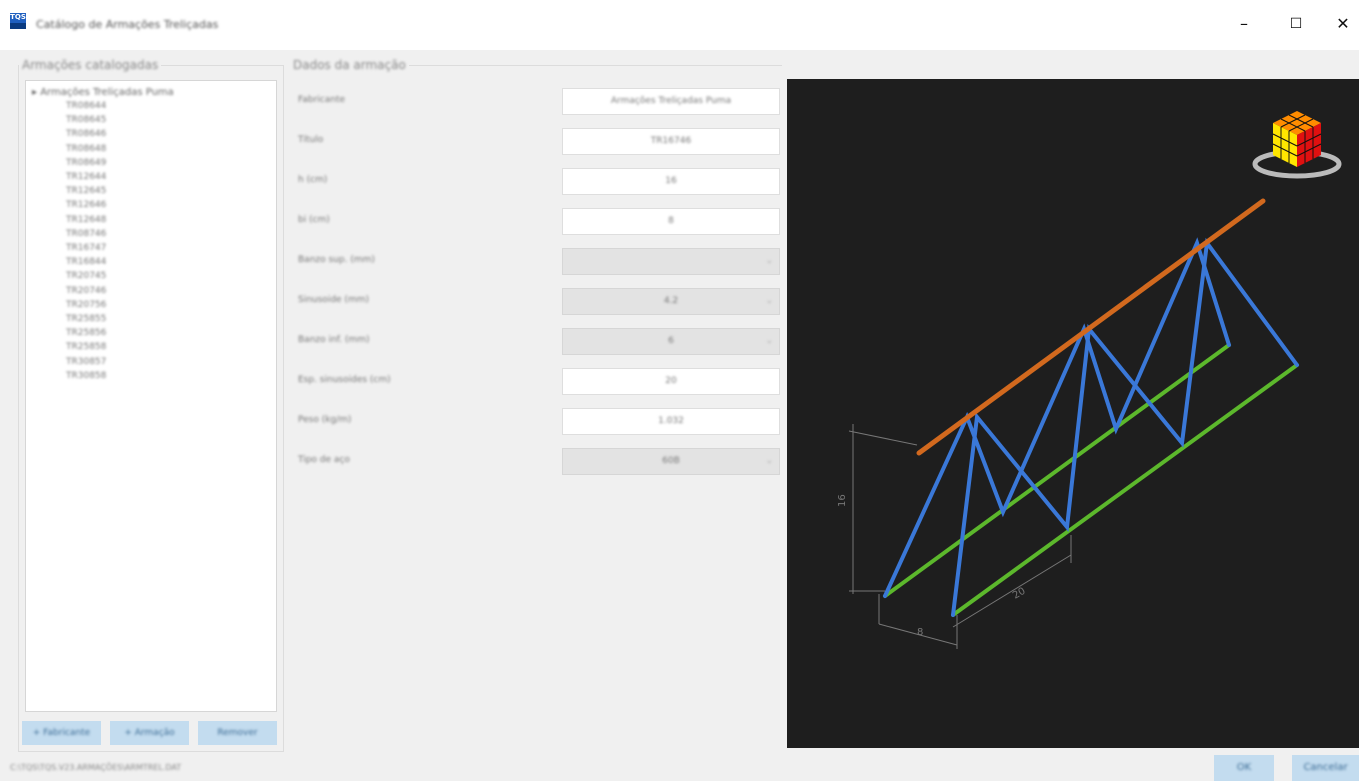  Describe the element at coordinates (86, 163) in the screenshot. I see `tree-item: TR08649` at that location.